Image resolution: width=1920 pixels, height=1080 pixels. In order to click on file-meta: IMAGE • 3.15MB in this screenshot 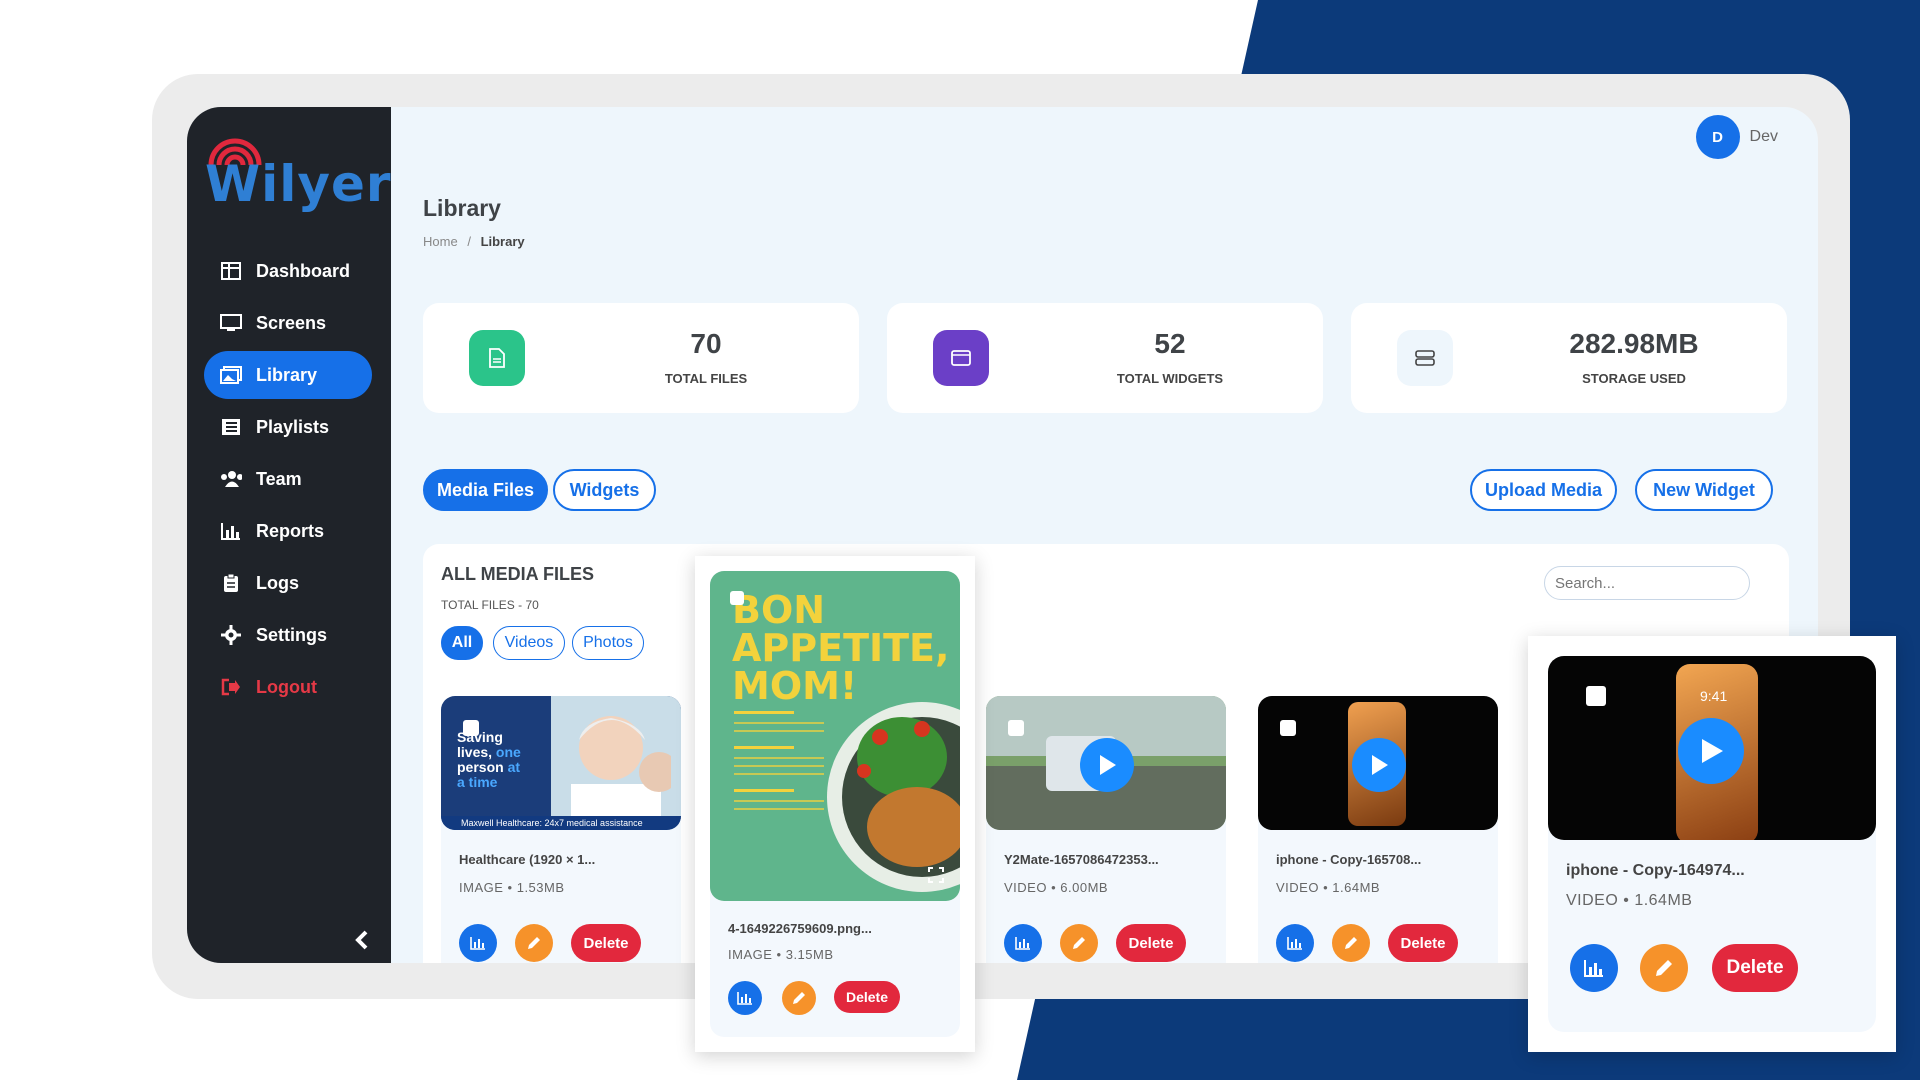, I will do `click(781, 954)`.